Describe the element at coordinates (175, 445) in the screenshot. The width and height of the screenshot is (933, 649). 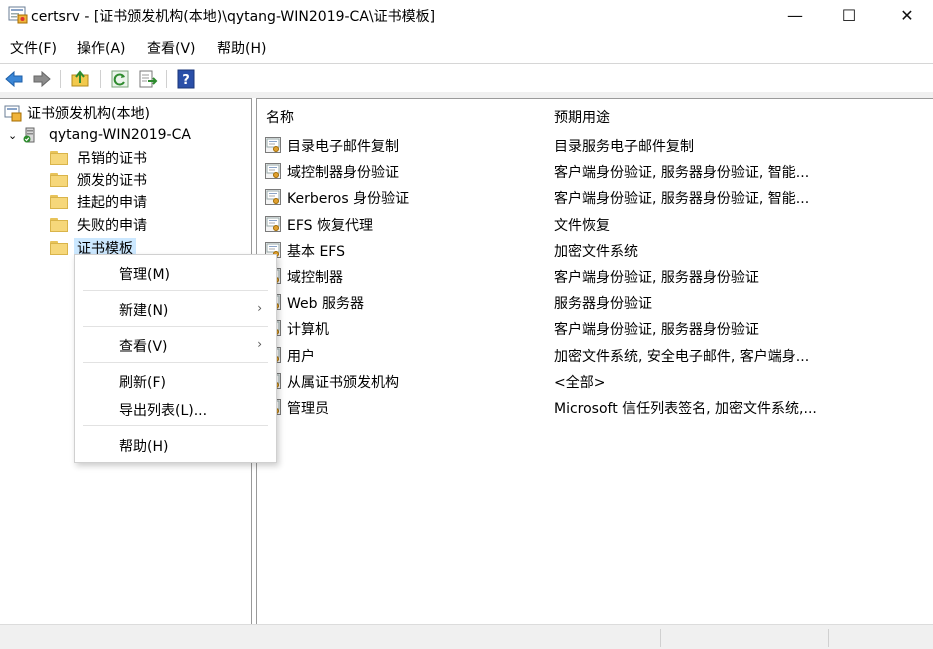
I see `menu-item-help: 帮助(H)` at that location.